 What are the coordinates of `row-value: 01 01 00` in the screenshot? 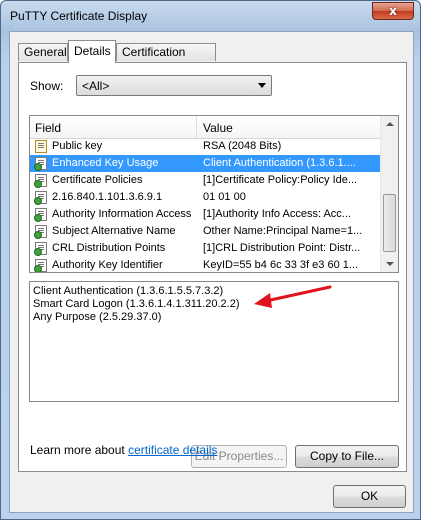 It's located at (224, 197).